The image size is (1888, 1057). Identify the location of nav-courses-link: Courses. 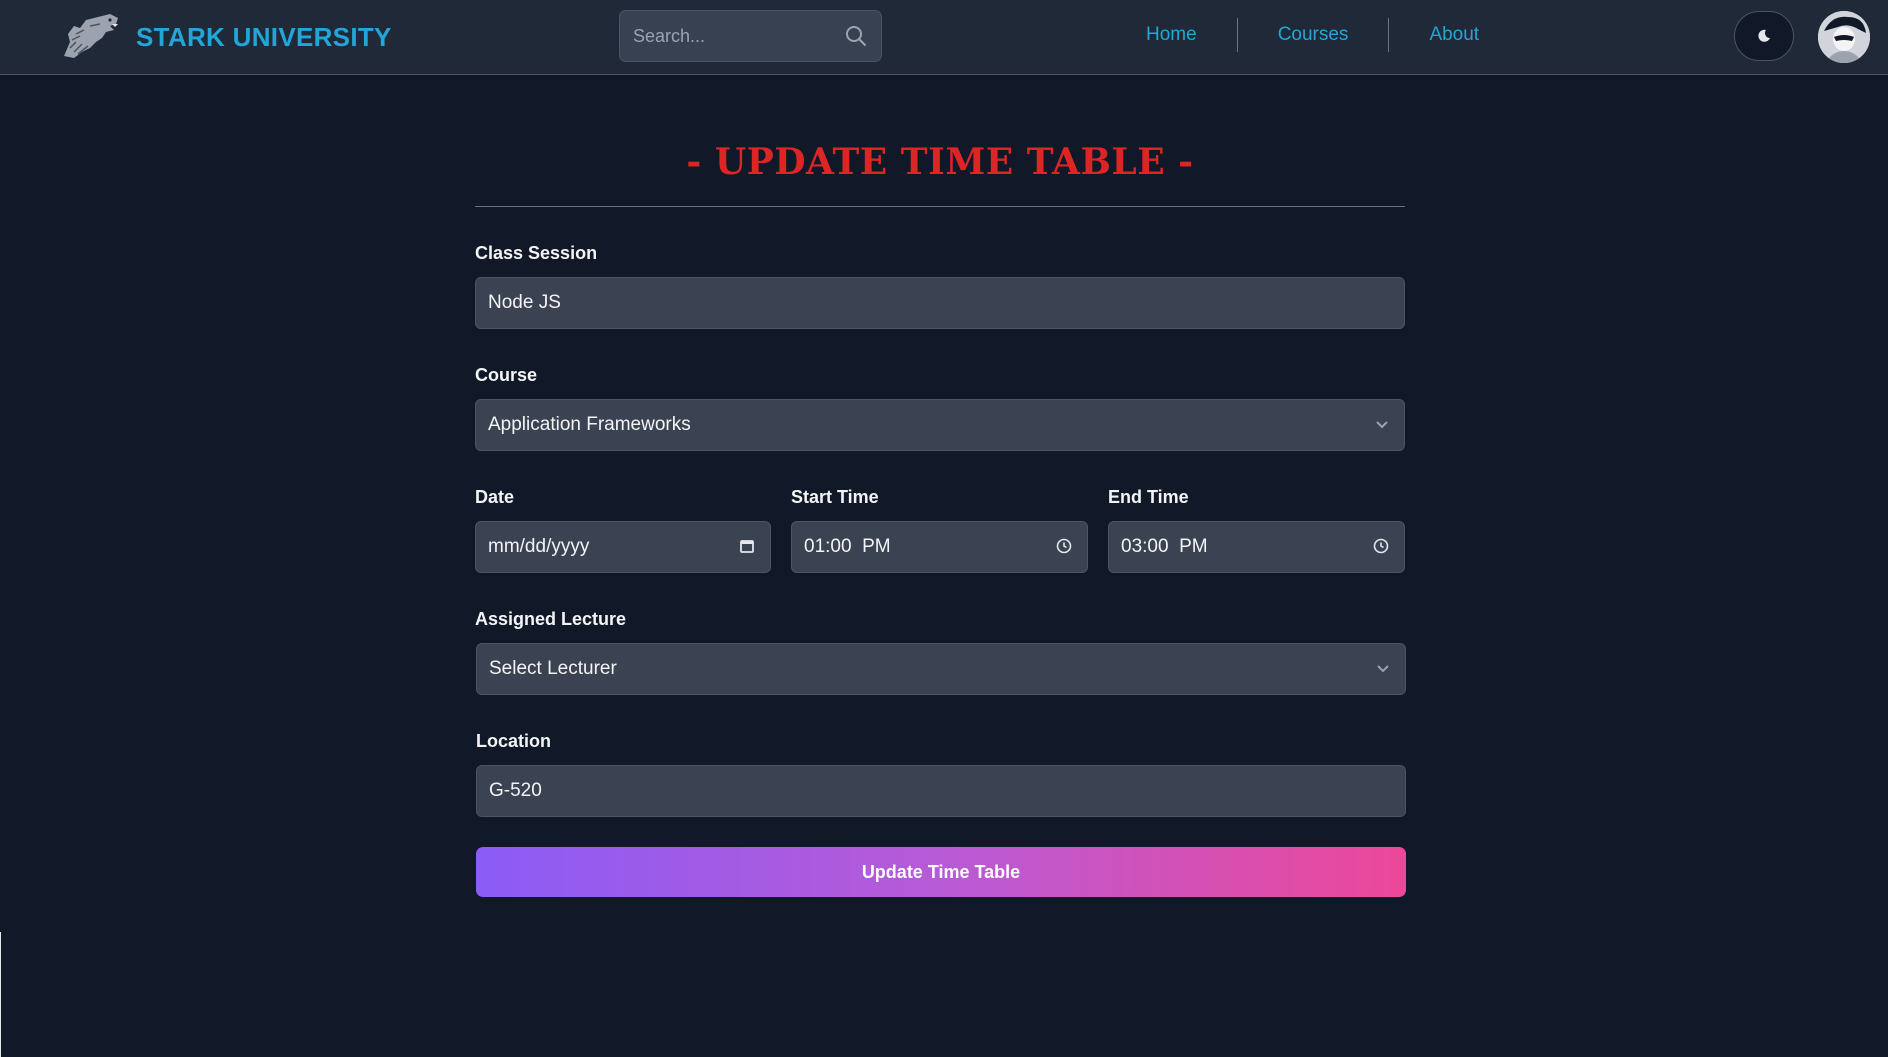
(1313, 35).